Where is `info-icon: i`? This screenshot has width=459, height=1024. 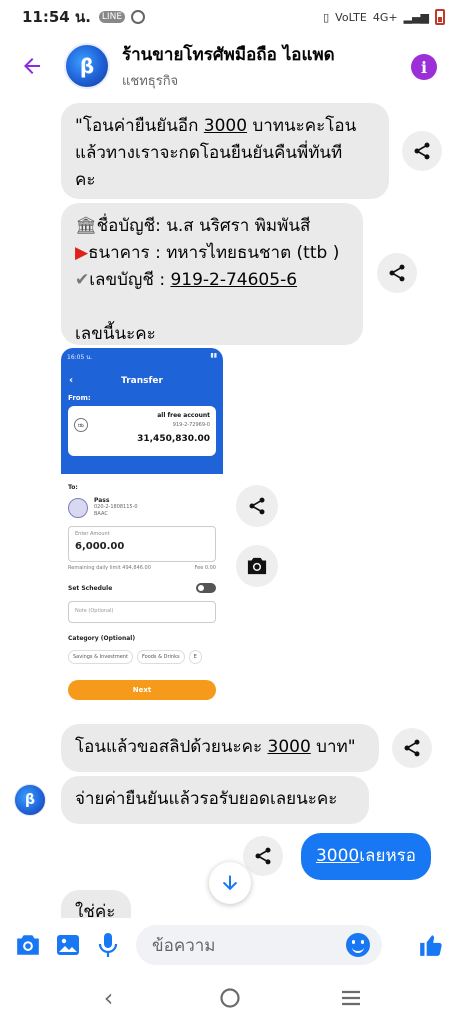
info-icon: i is located at coordinates (424, 67).